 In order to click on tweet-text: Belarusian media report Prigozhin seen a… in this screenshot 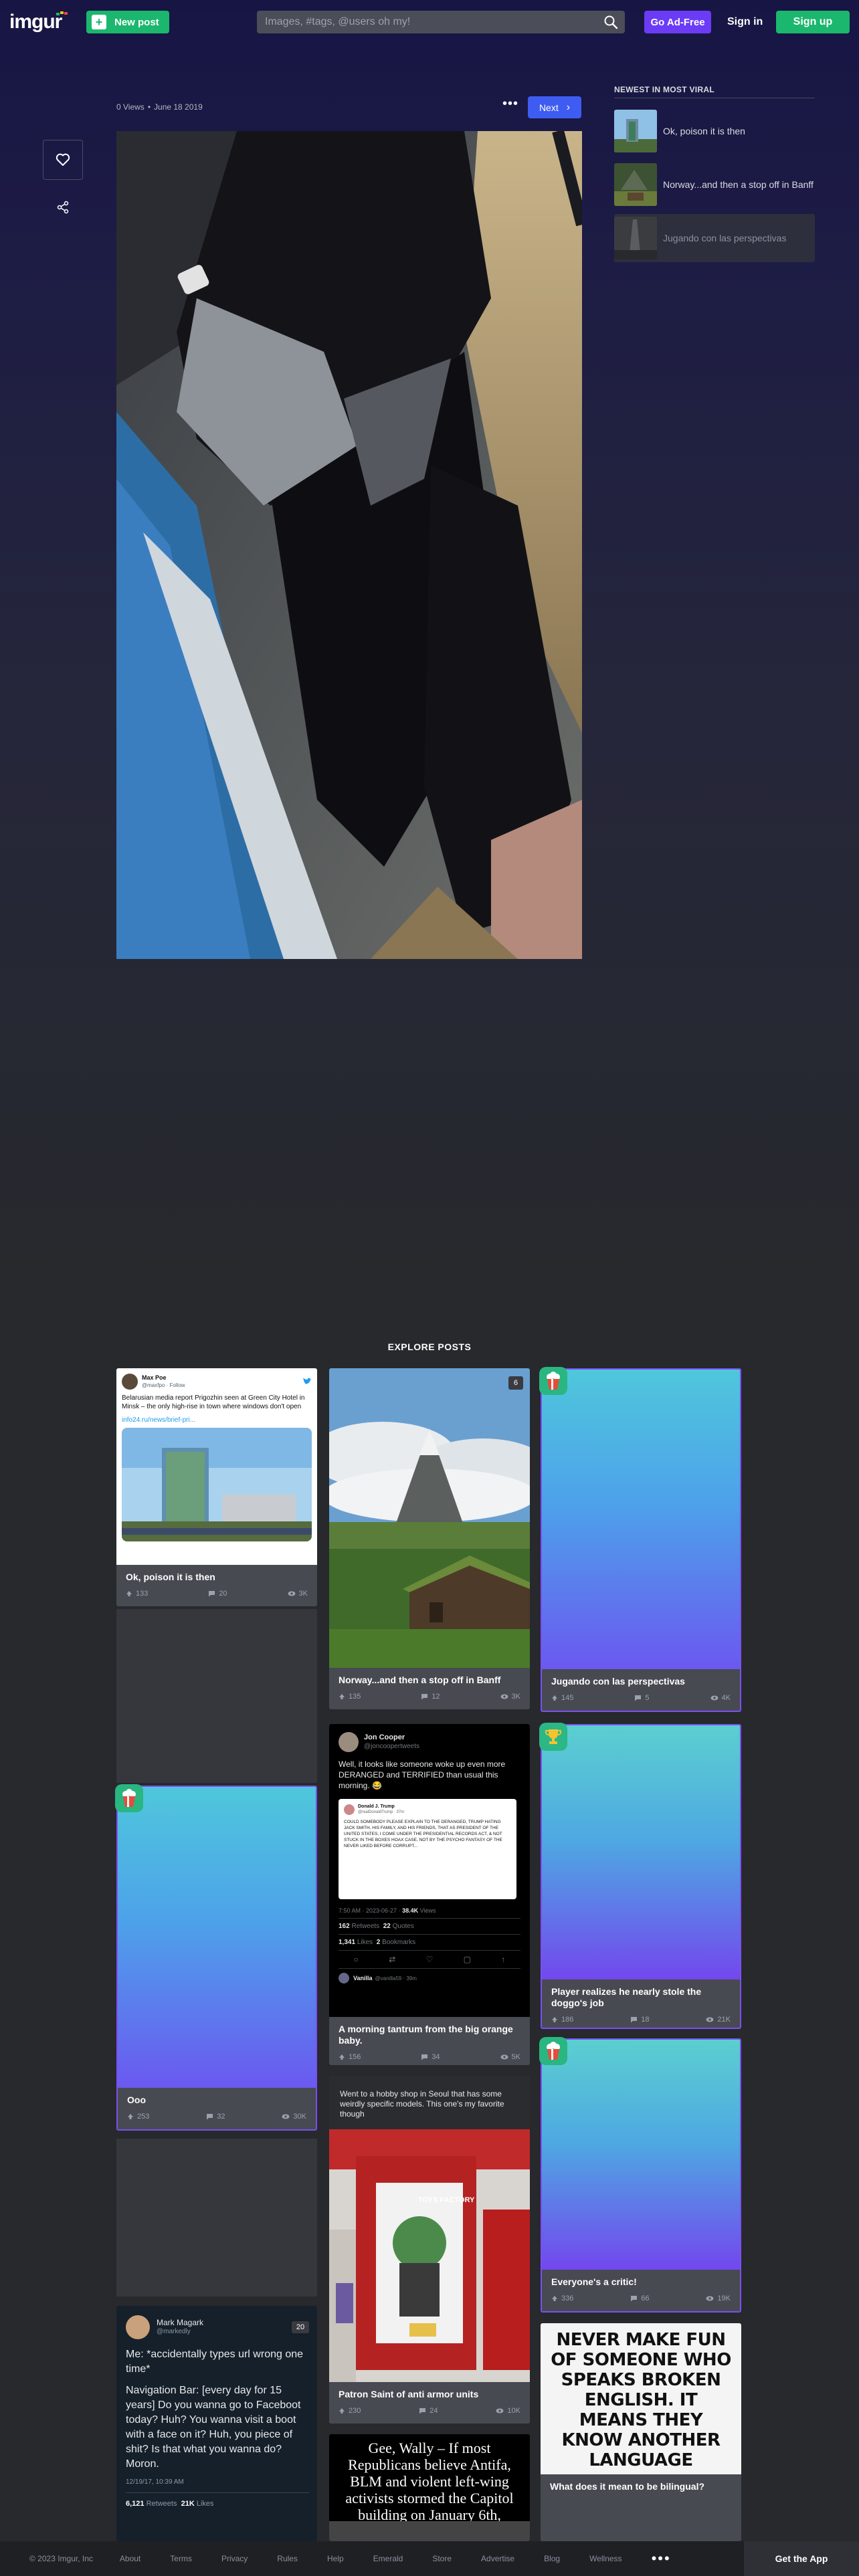, I will do `click(213, 1402)`.